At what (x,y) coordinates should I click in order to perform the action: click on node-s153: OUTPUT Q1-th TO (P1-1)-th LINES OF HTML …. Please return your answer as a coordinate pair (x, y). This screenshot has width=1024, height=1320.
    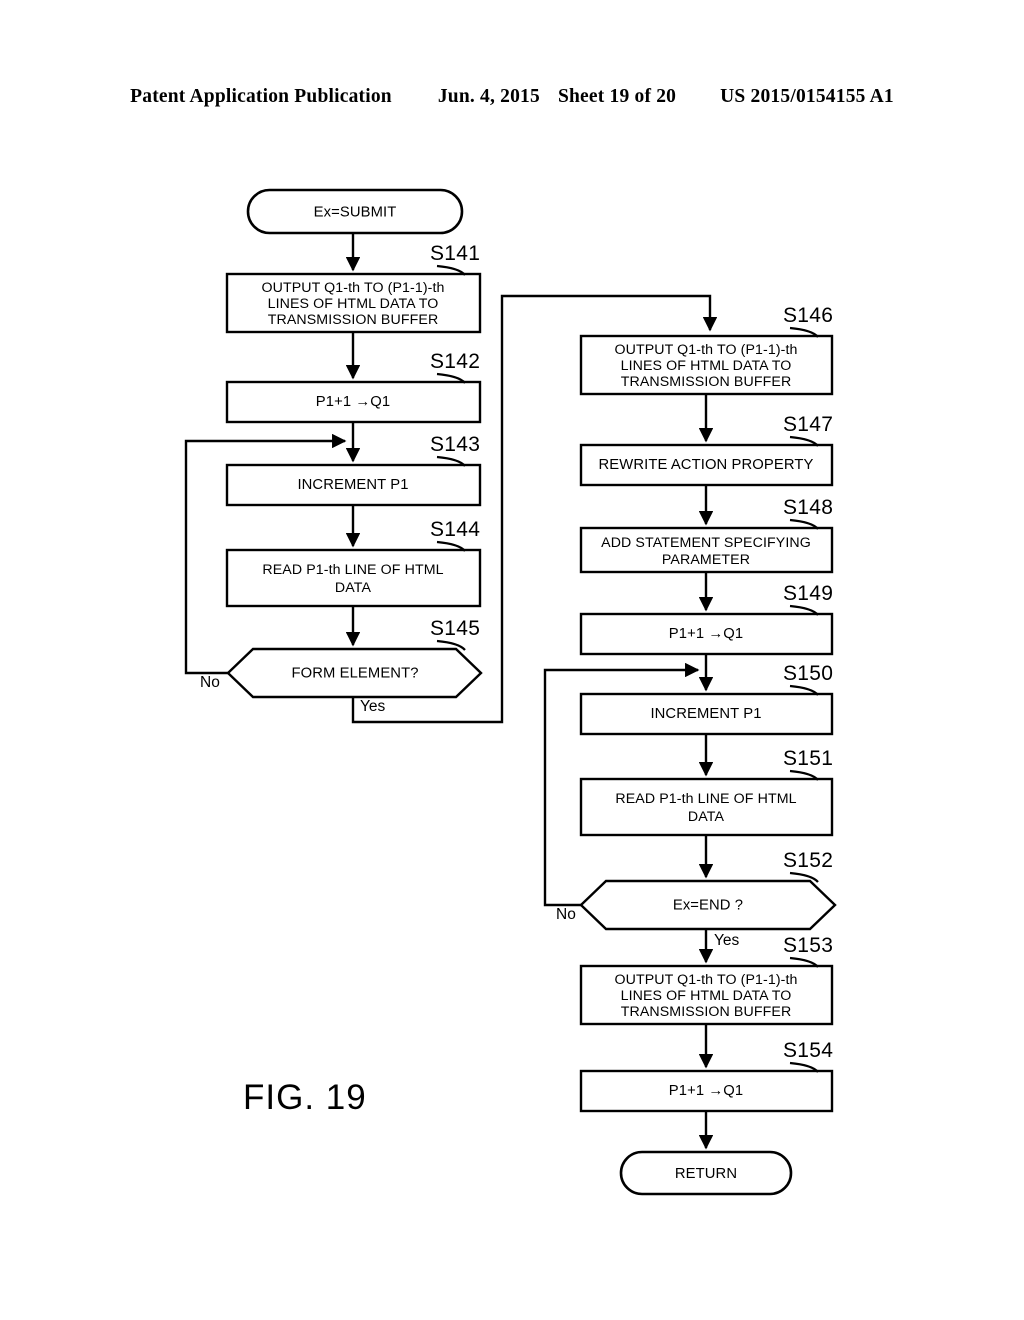
    Looking at the image, I should click on (706, 995).